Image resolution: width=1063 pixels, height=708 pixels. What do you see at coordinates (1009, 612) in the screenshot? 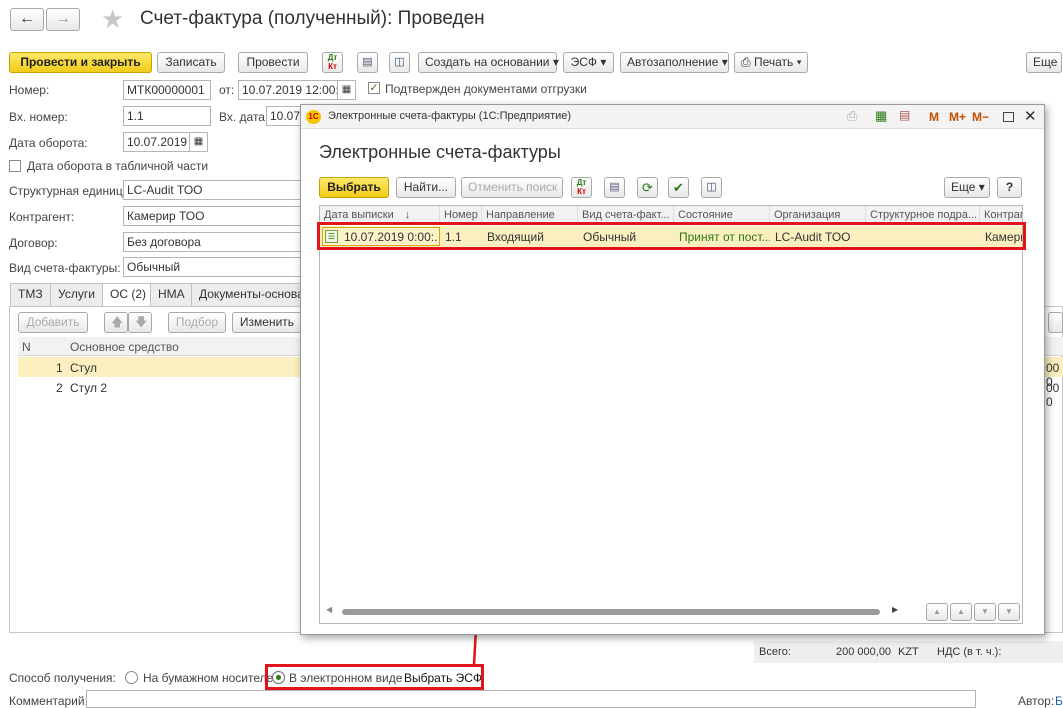
I see `scroll-bottom-icon: ▼` at bounding box center [1009, 612].